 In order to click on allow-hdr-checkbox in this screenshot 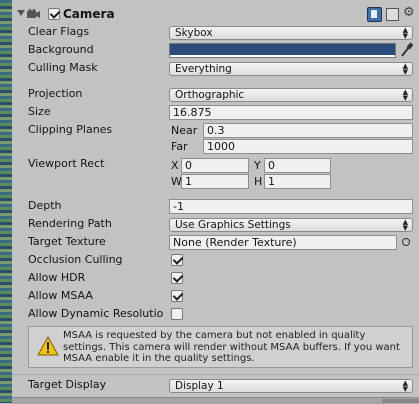, I will do `click(177, 278)`.